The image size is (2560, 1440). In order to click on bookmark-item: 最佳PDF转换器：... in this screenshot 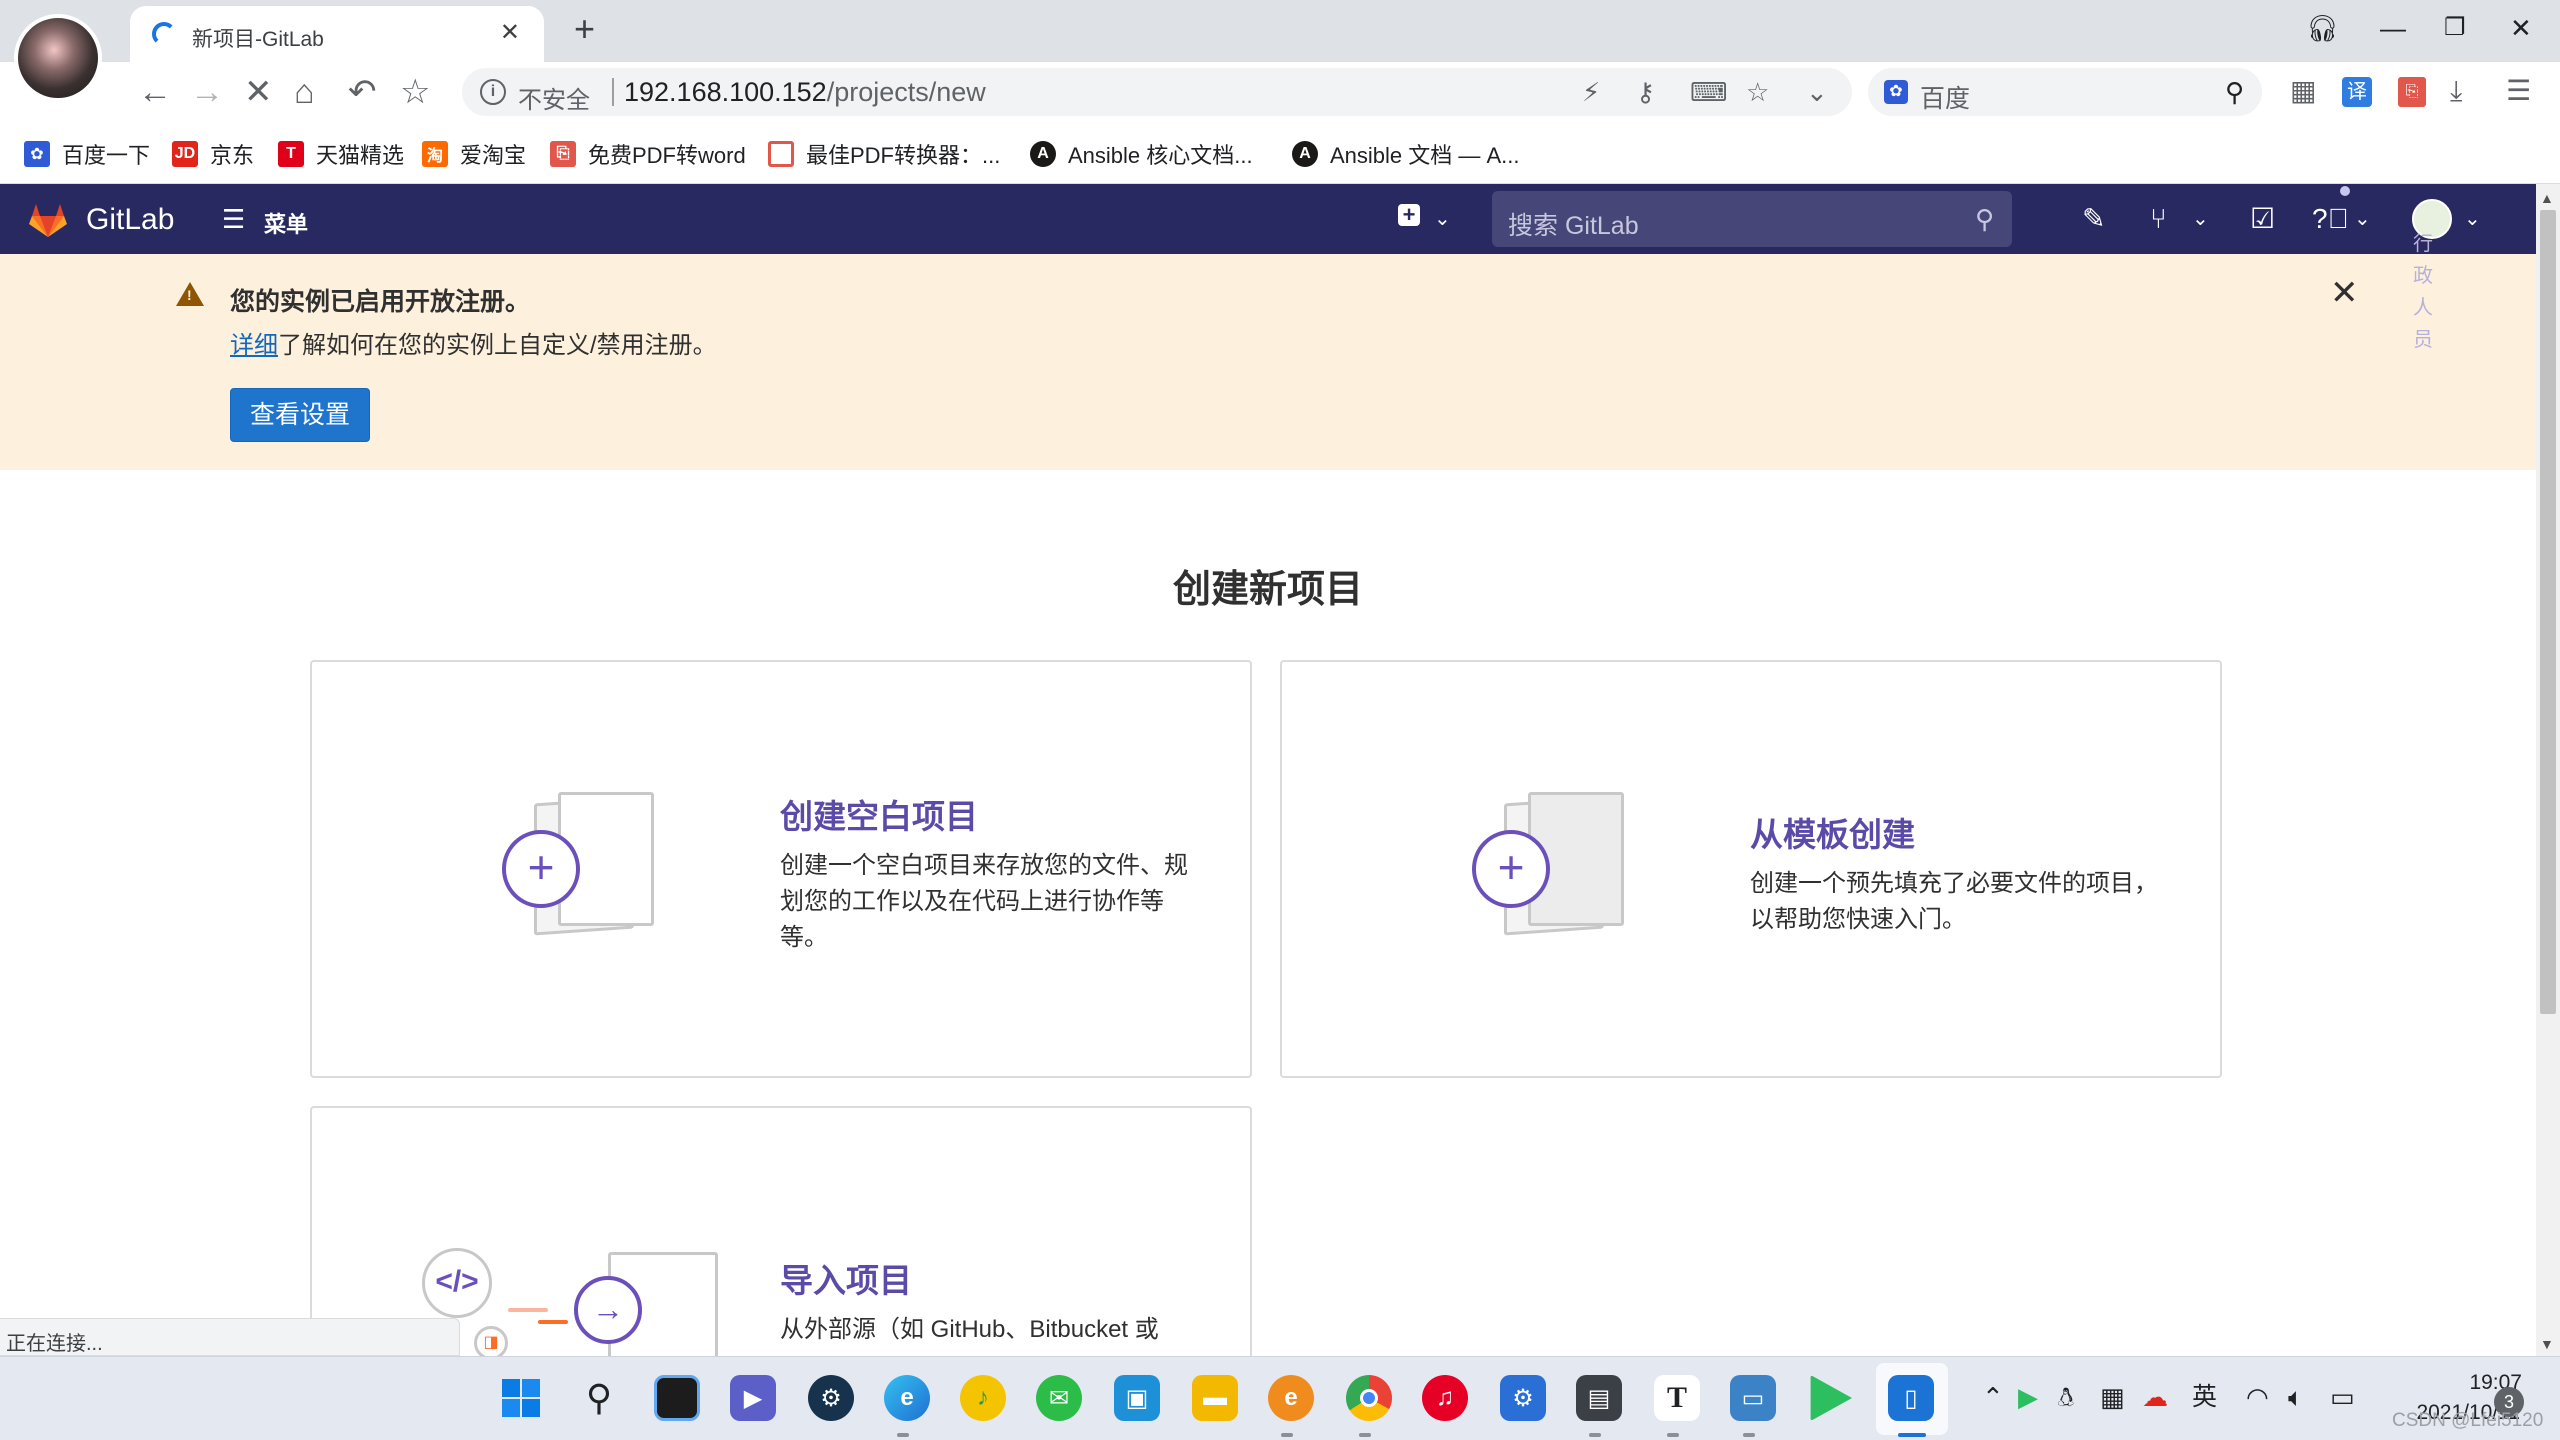, I will do `click(884, 154)`.